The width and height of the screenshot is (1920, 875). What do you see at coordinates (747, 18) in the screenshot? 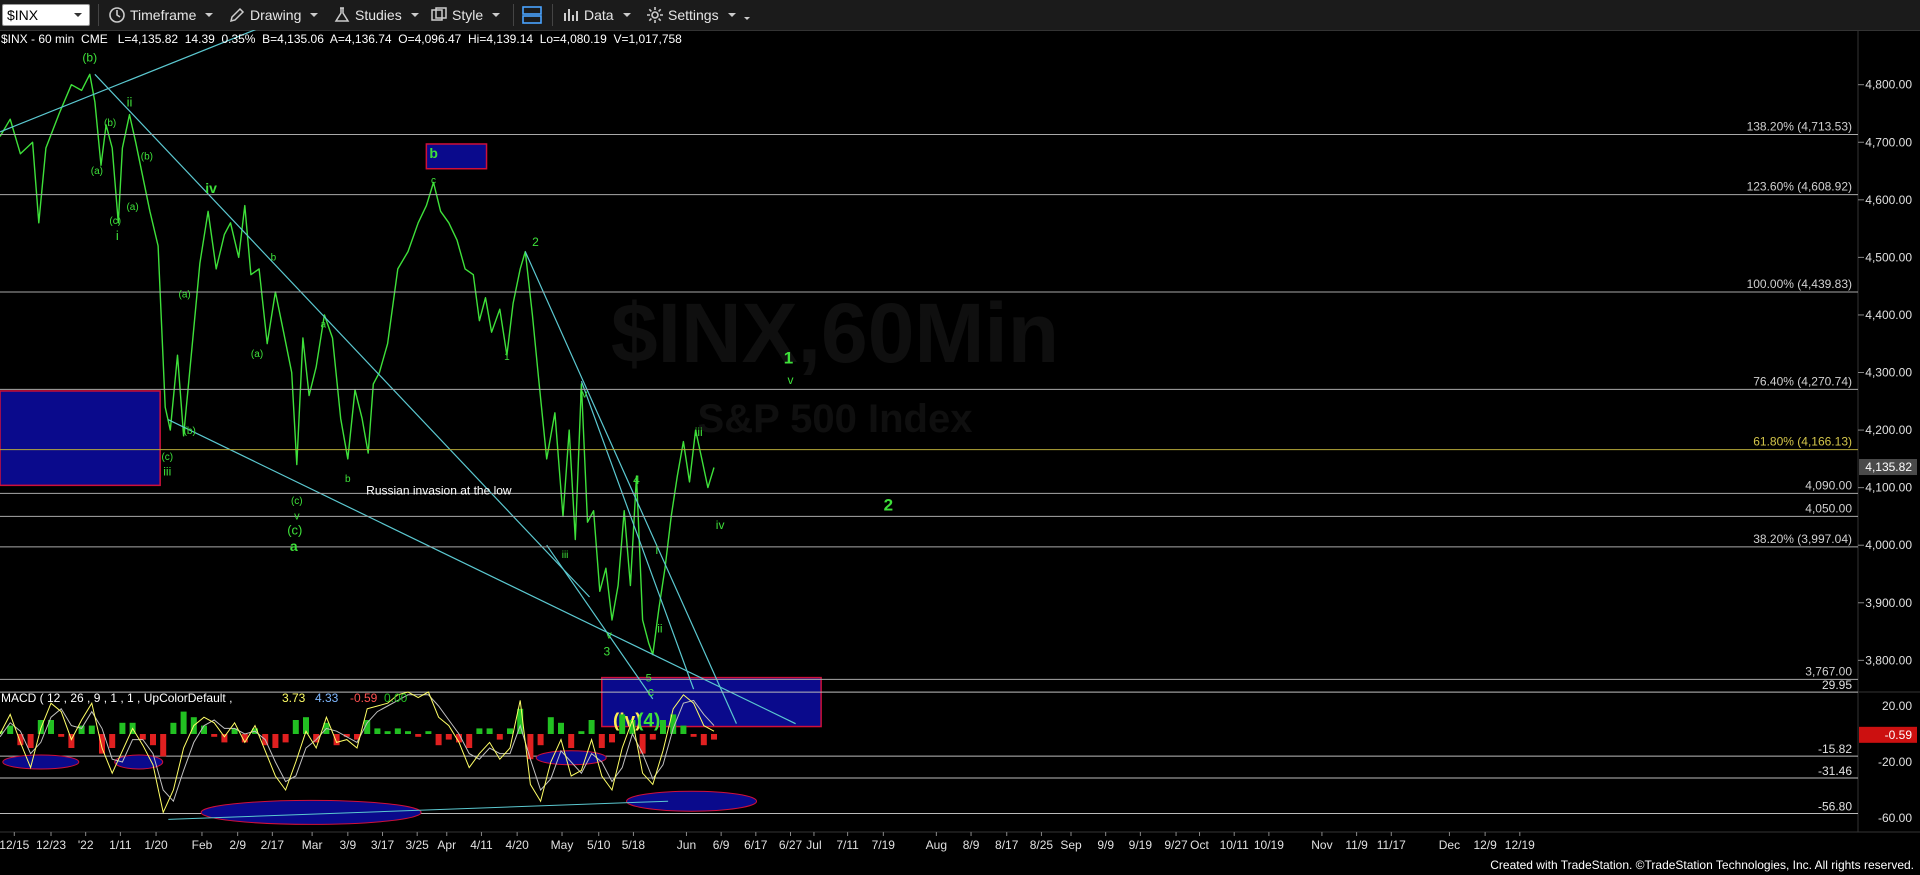
I see `small-chevron-icon` at bounding box center [747, 18].